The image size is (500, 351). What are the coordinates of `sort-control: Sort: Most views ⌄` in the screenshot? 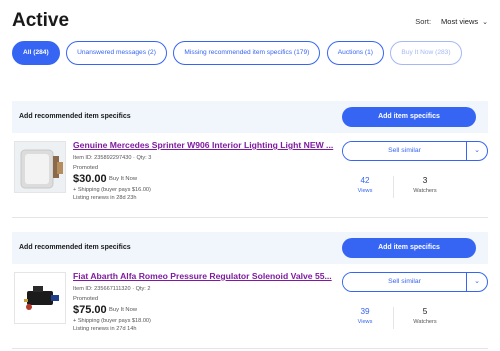 It's located at (451, 21).